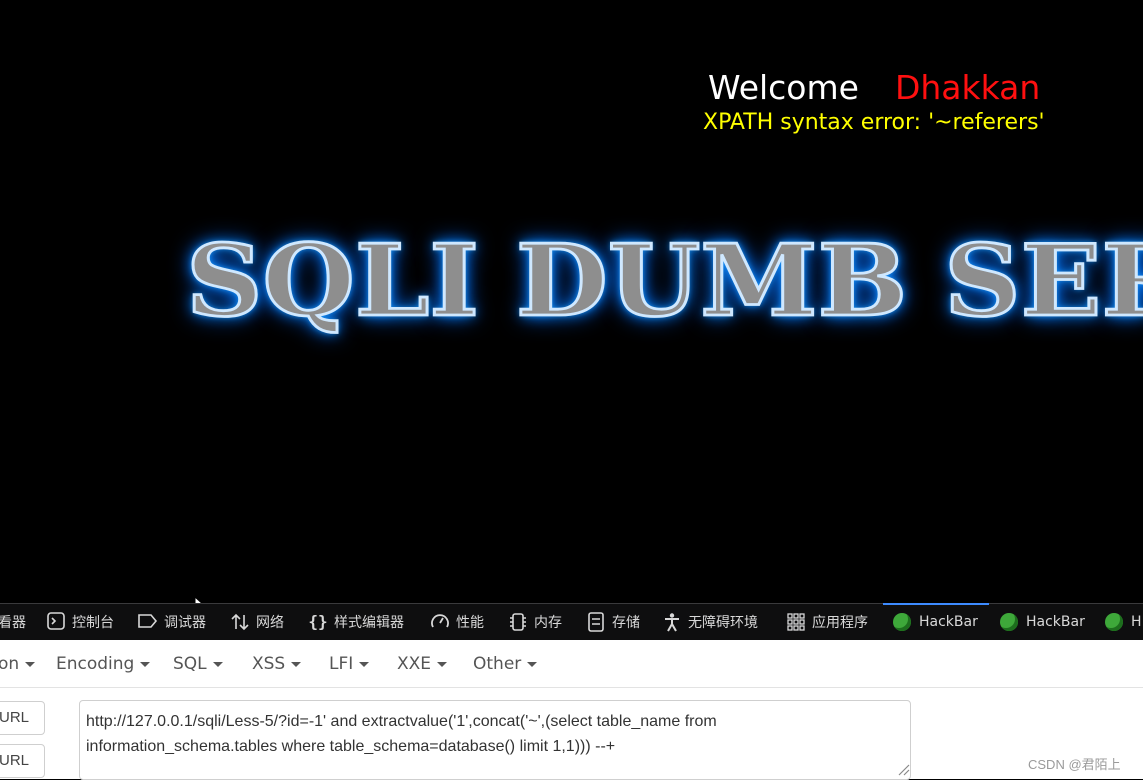  I want to click on tab-label: 控制台, so click(93, 623).